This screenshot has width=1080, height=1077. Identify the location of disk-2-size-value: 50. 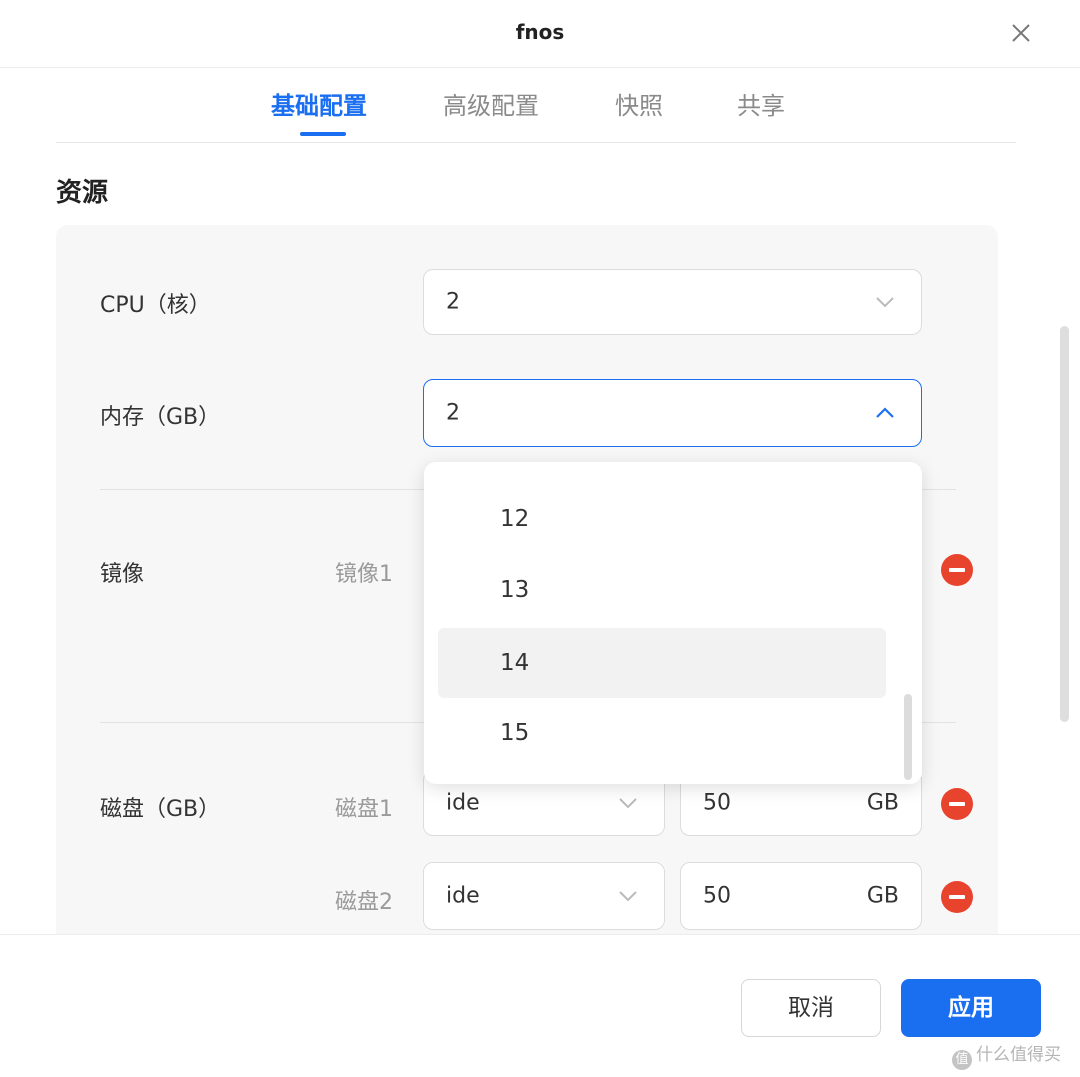
(717, 896).